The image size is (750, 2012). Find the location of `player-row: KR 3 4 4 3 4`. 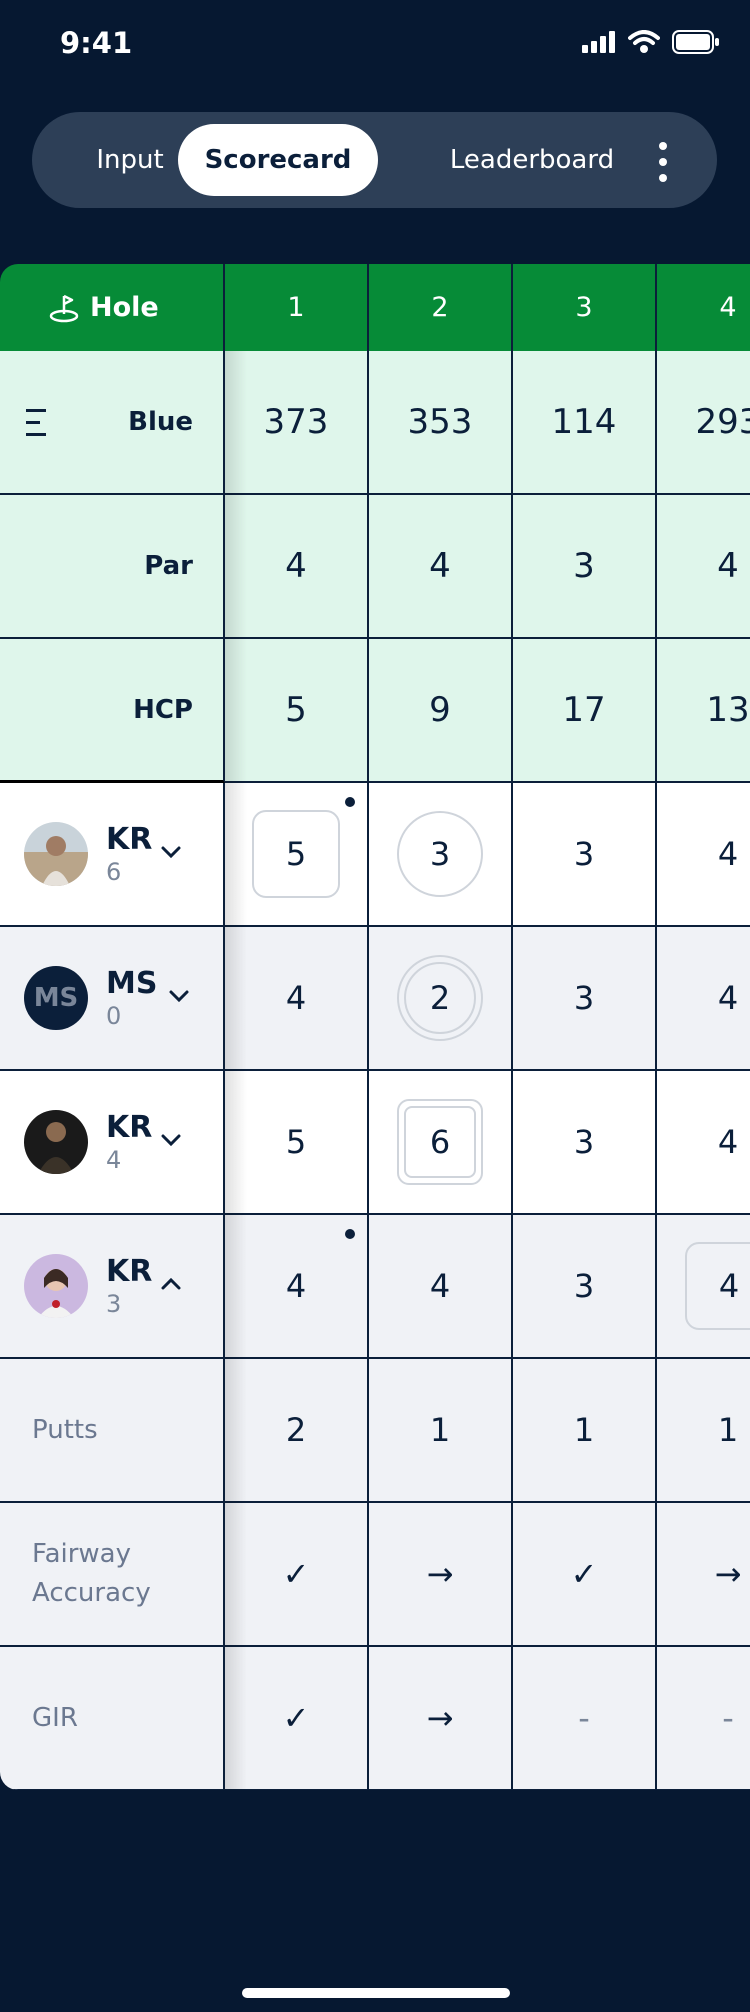

player-row: KR 3 4 4 3 4 is located at coordinates (375, 1287).